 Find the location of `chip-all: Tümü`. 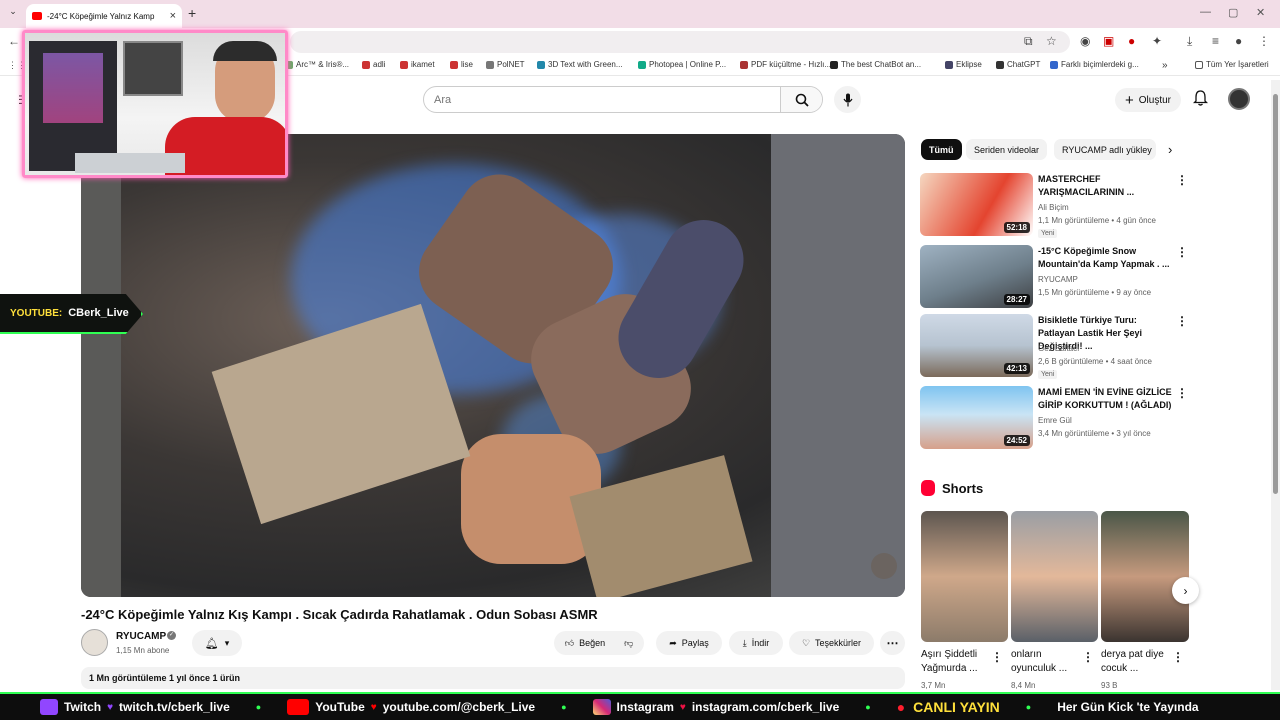

chip-all: Tümü is located at coordinates (941, 149).